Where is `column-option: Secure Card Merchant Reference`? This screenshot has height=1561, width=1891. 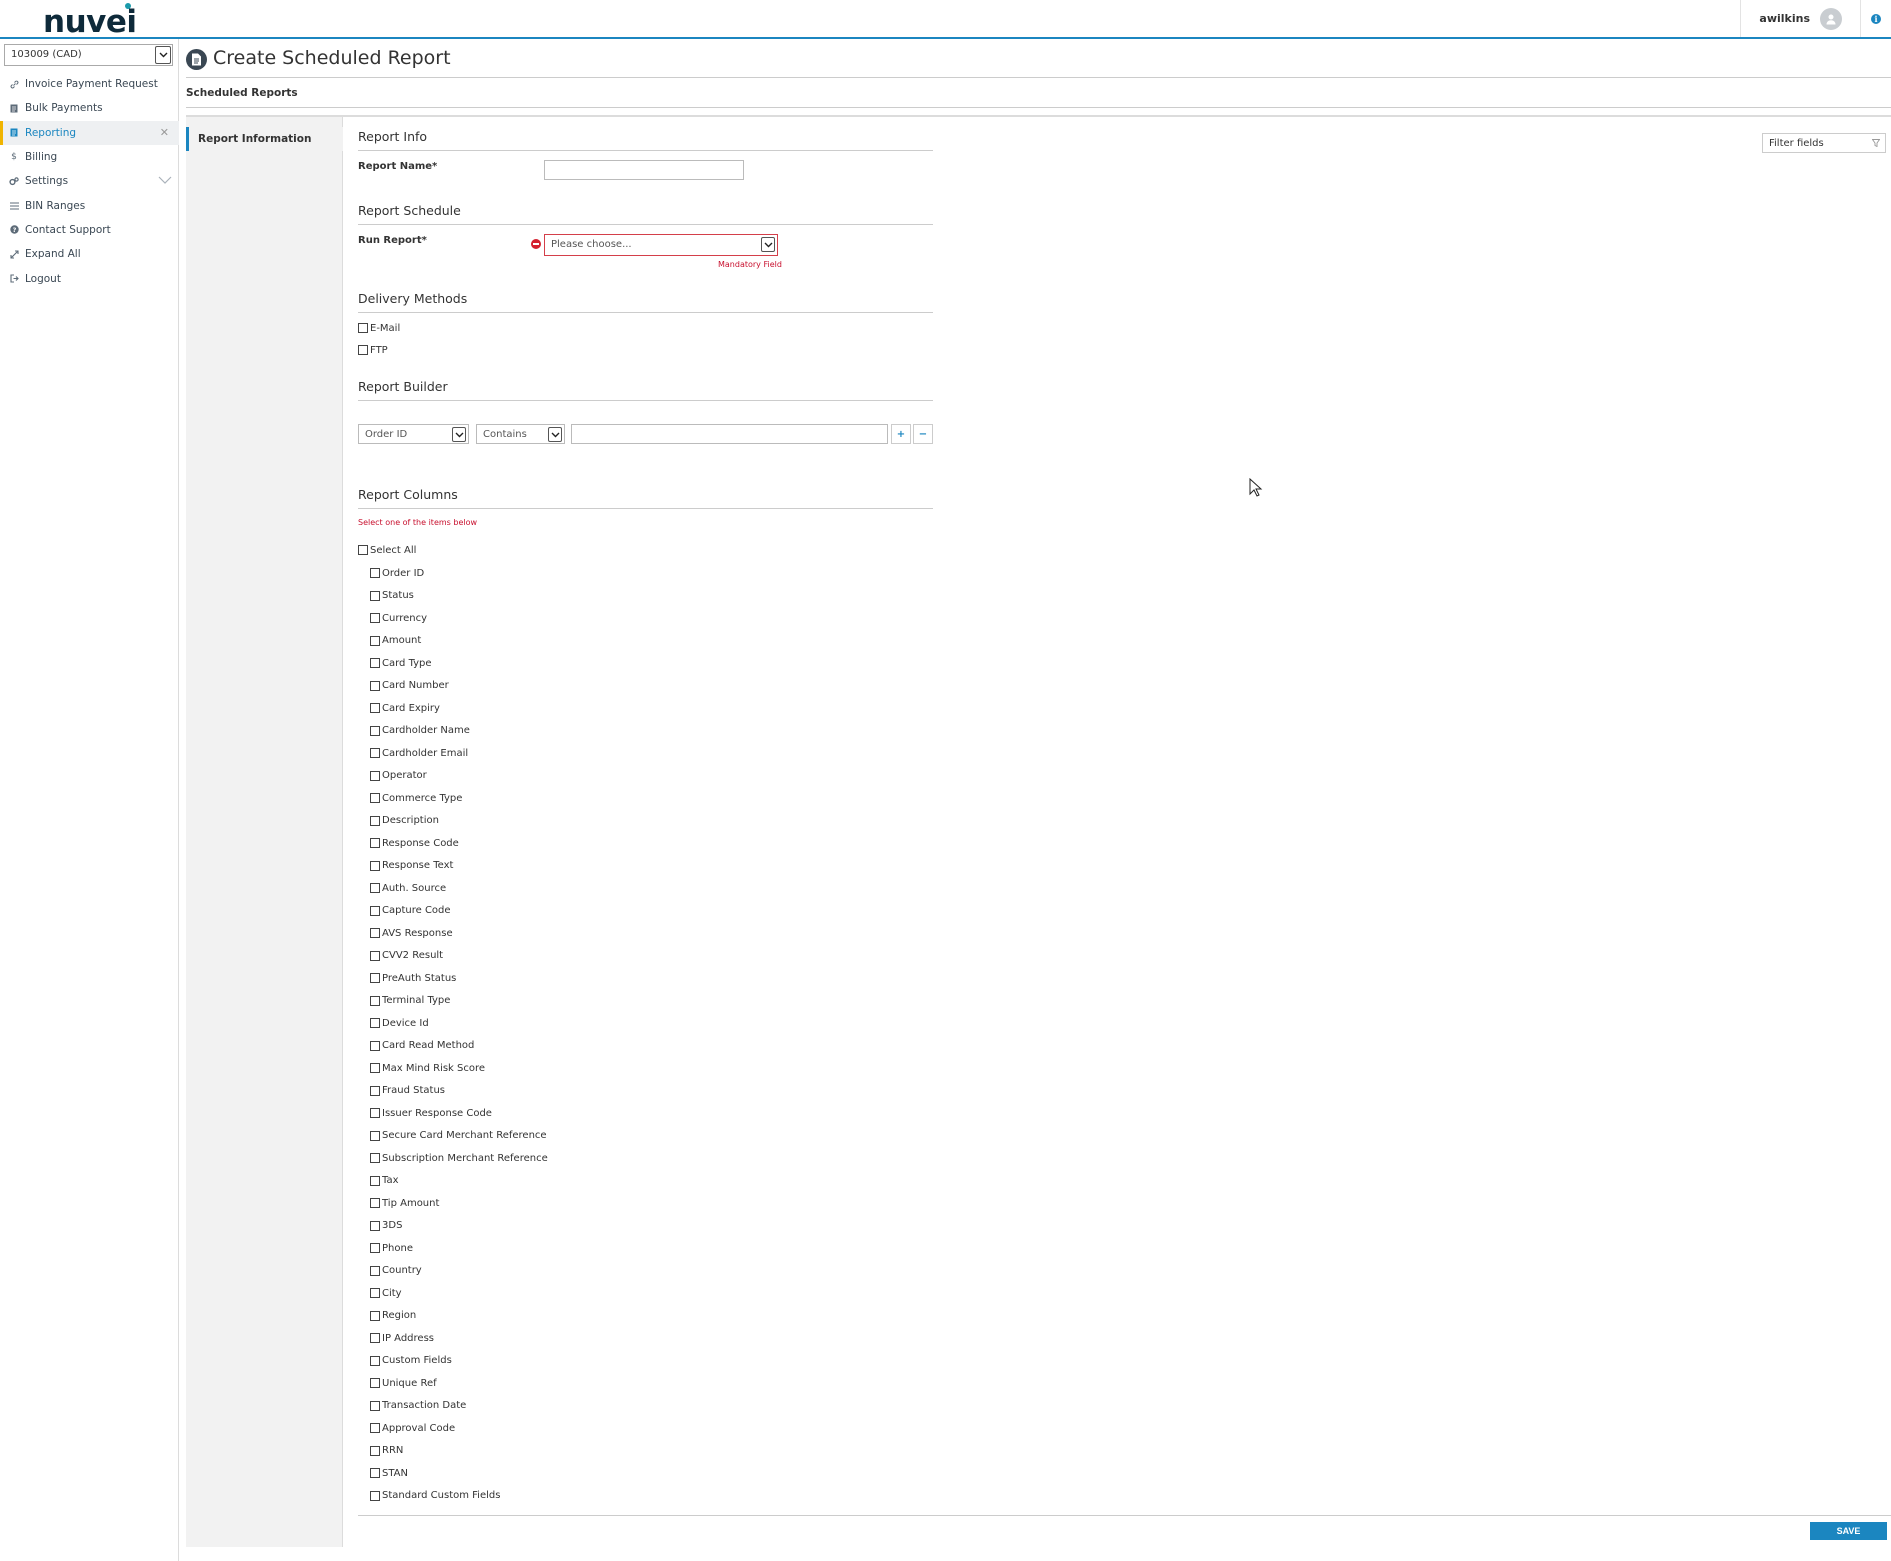 column-option: Secure Card Merchant Reference is located at coordinates (458, 1136).